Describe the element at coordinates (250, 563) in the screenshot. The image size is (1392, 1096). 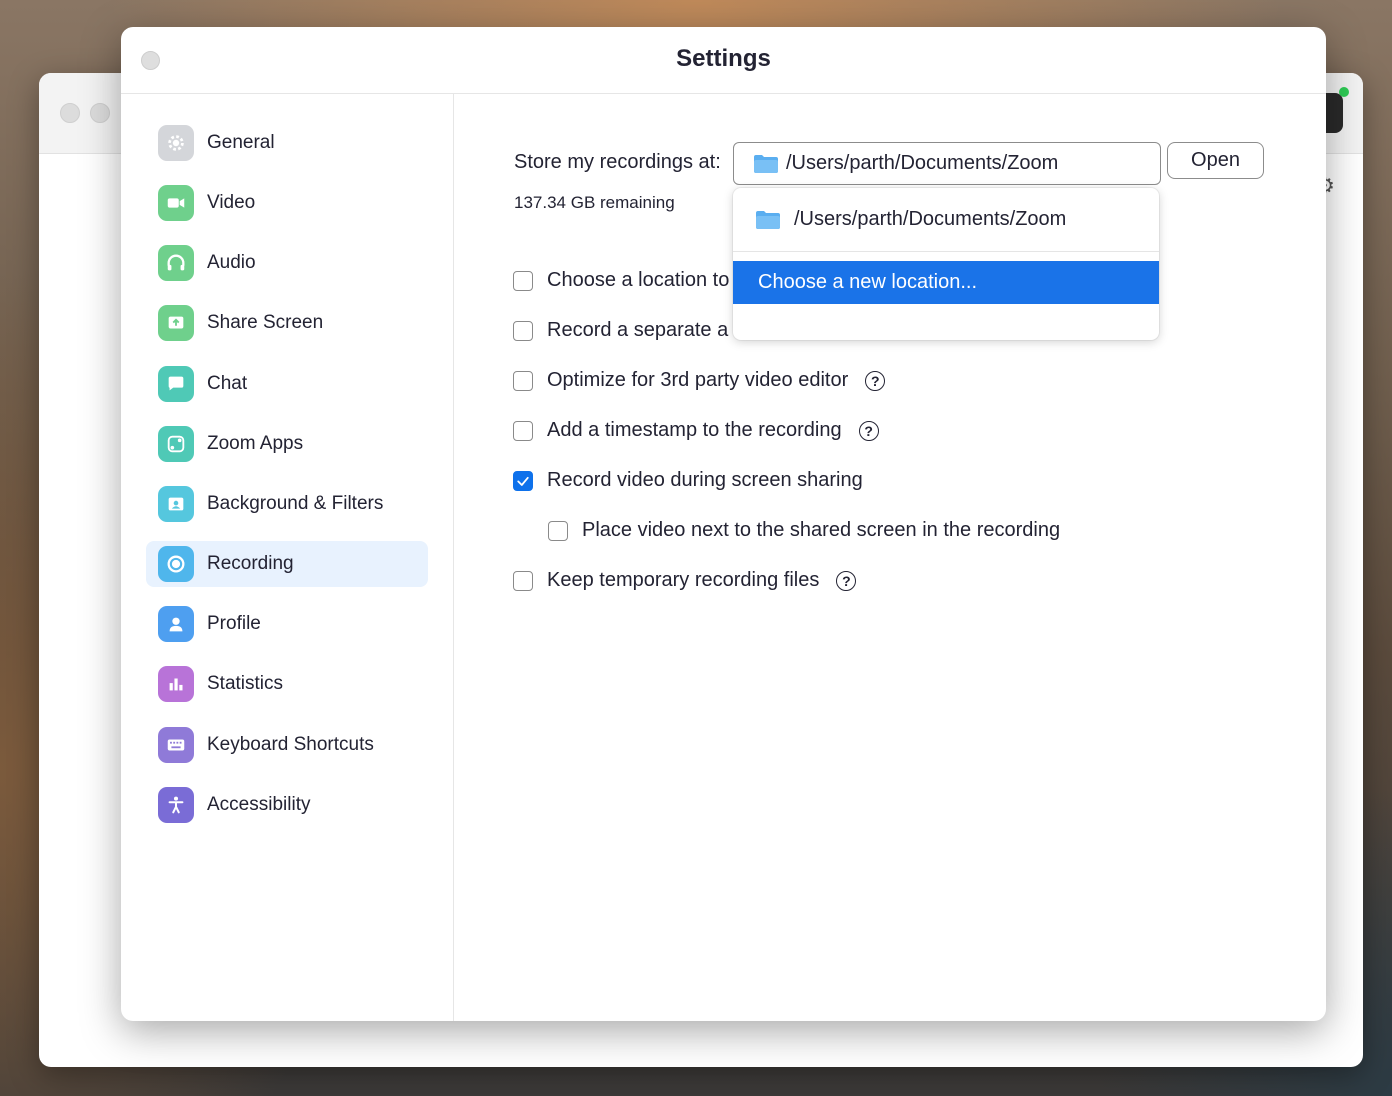
I see `sidebar-item-label: Recording` at that location.